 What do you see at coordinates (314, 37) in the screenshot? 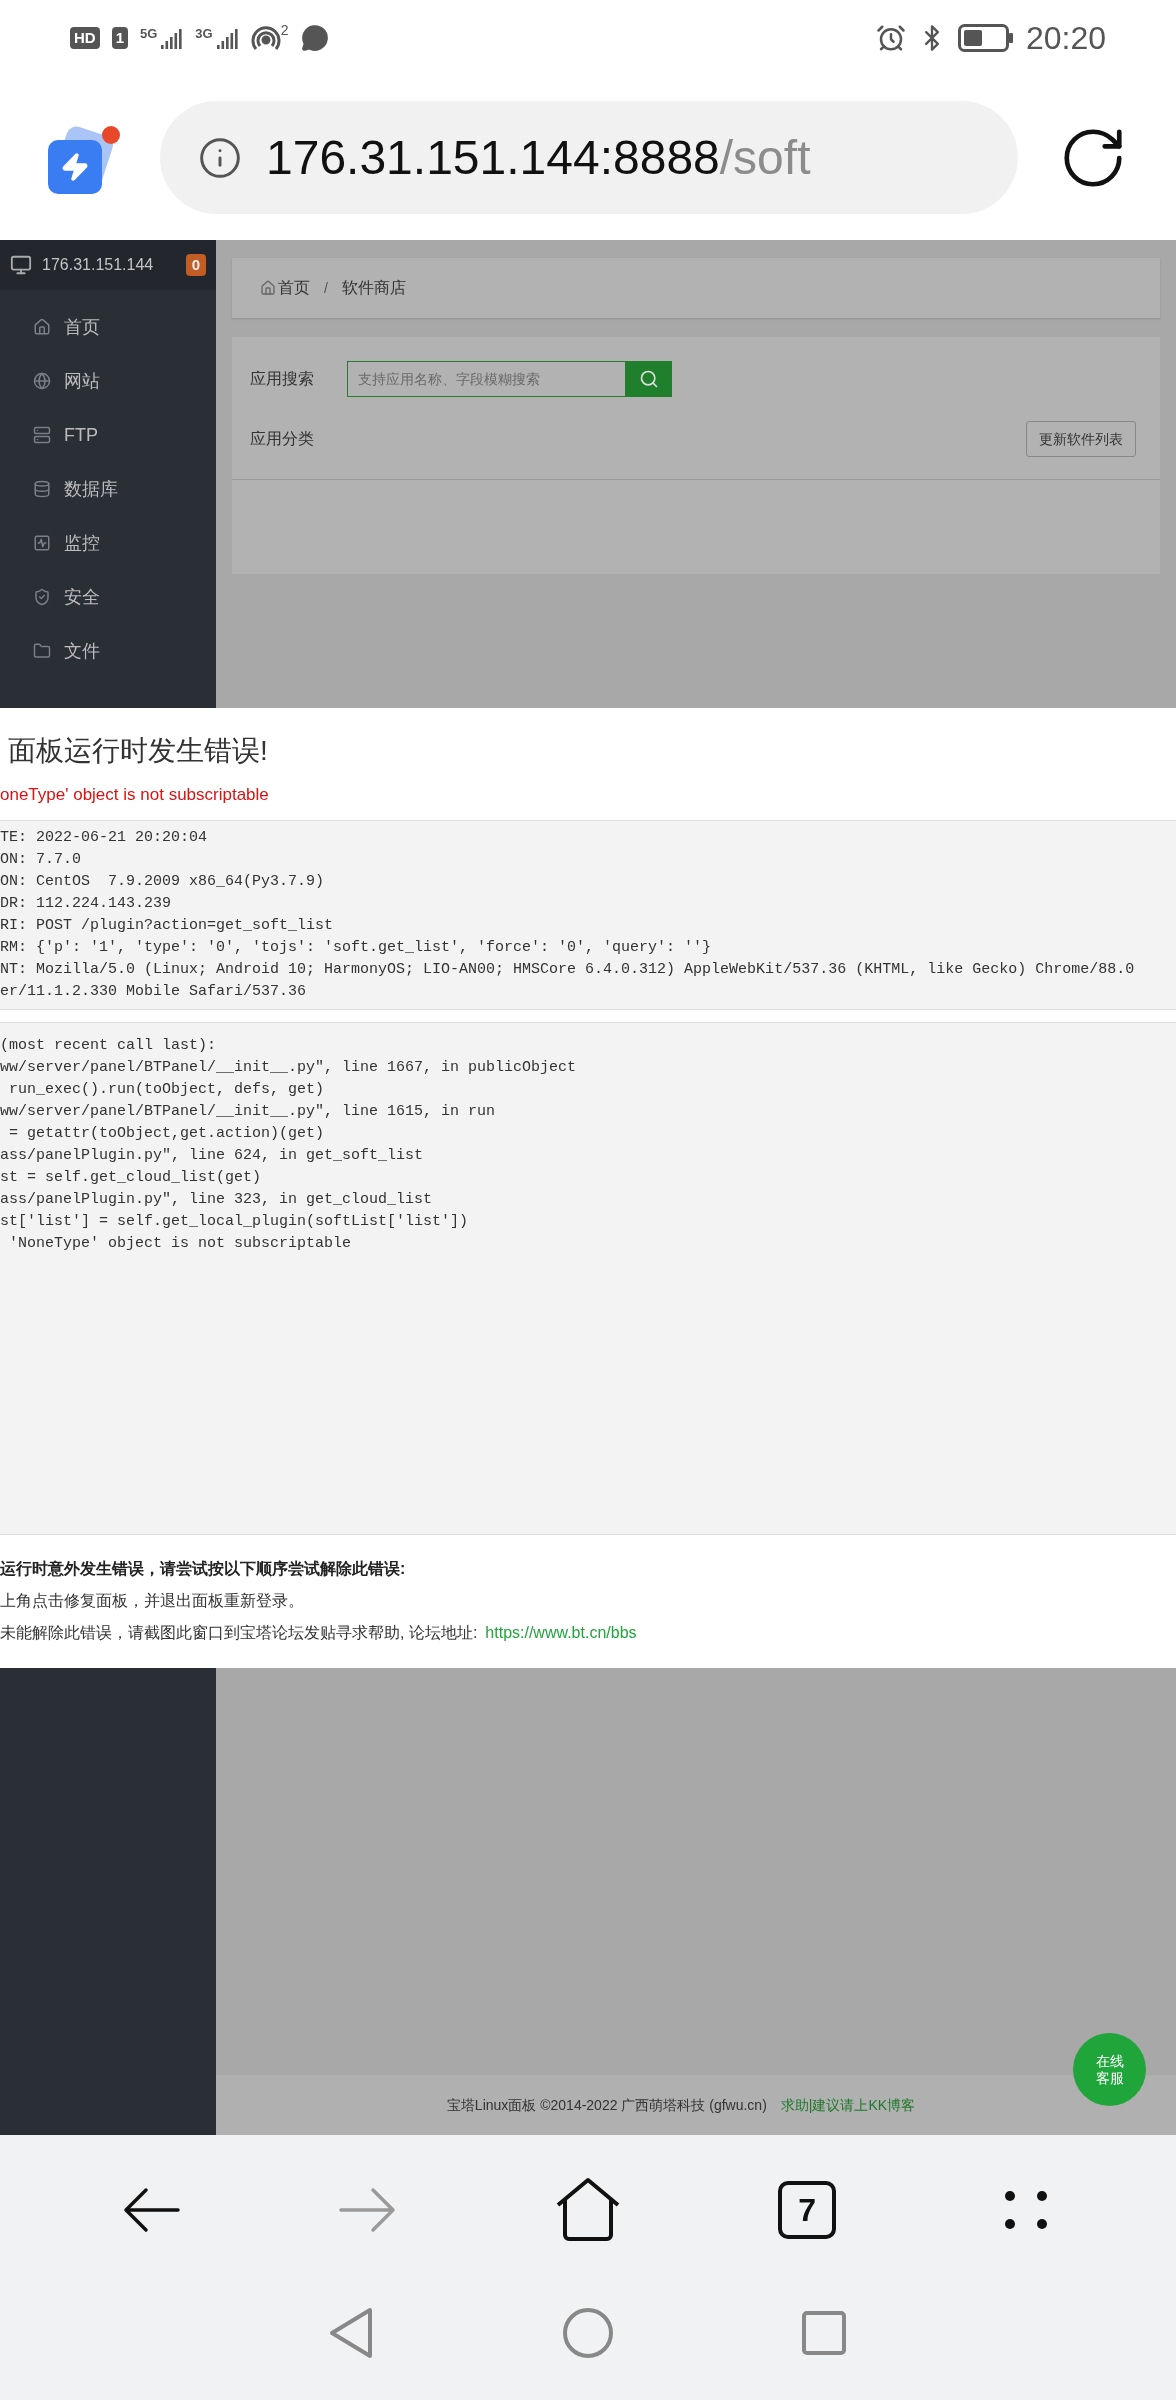
I see `chat-icon` at bounding box center [314, 37].